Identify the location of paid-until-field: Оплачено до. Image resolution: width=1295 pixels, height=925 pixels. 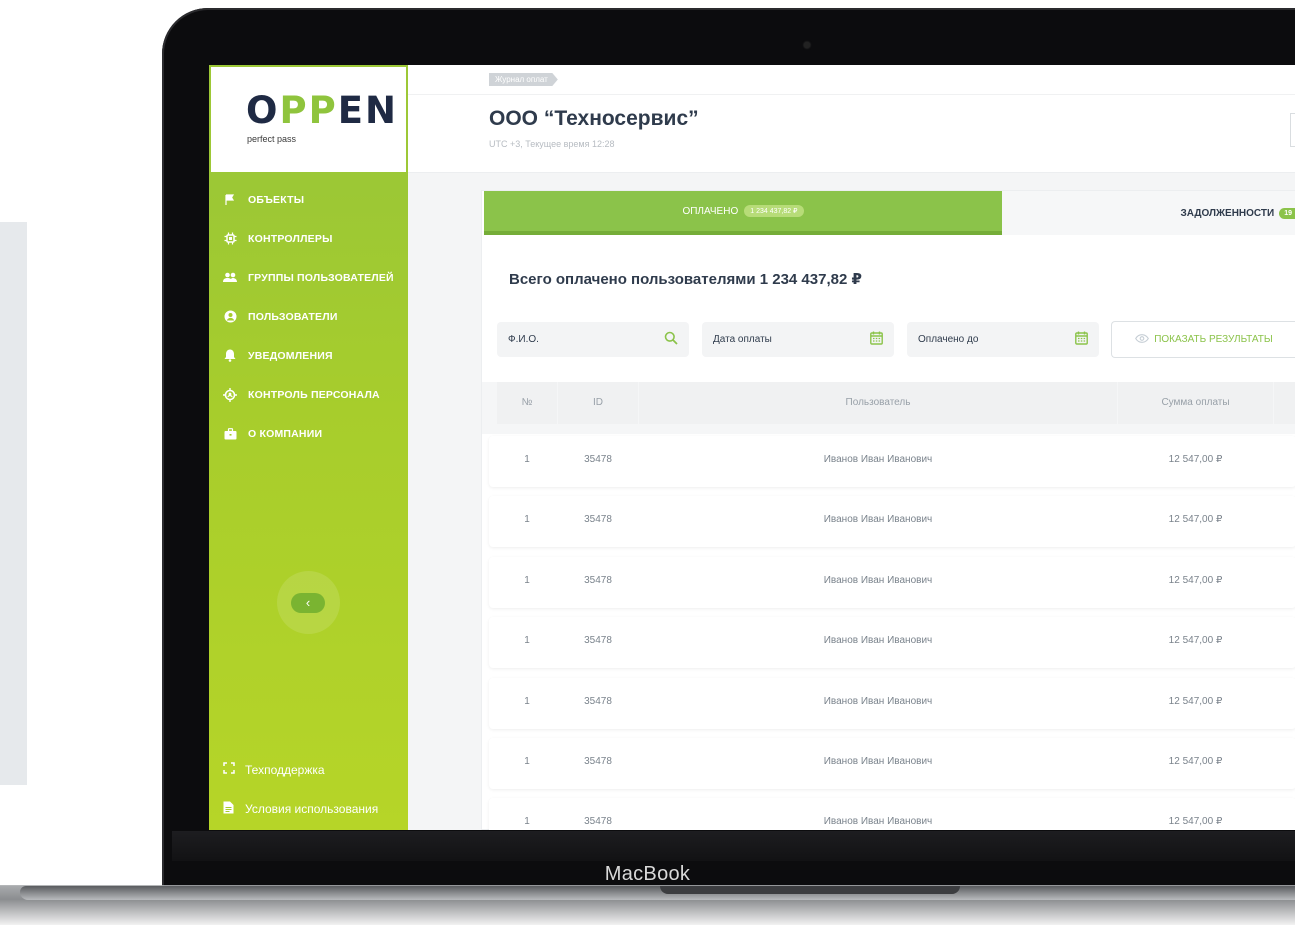
(1003, 339).